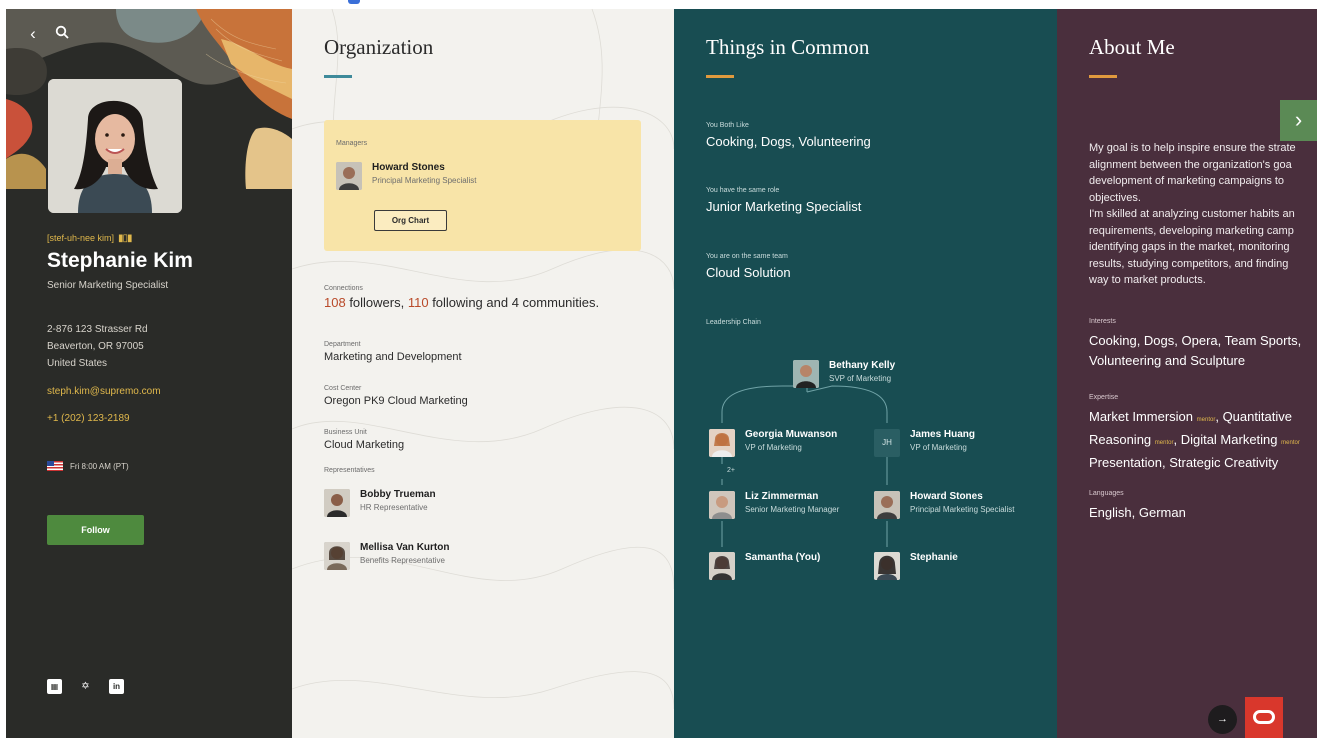 This screenshot has width=1323, height=738. I want to click on profile-title: Senior Marketing Specialist, so click(108, 285).